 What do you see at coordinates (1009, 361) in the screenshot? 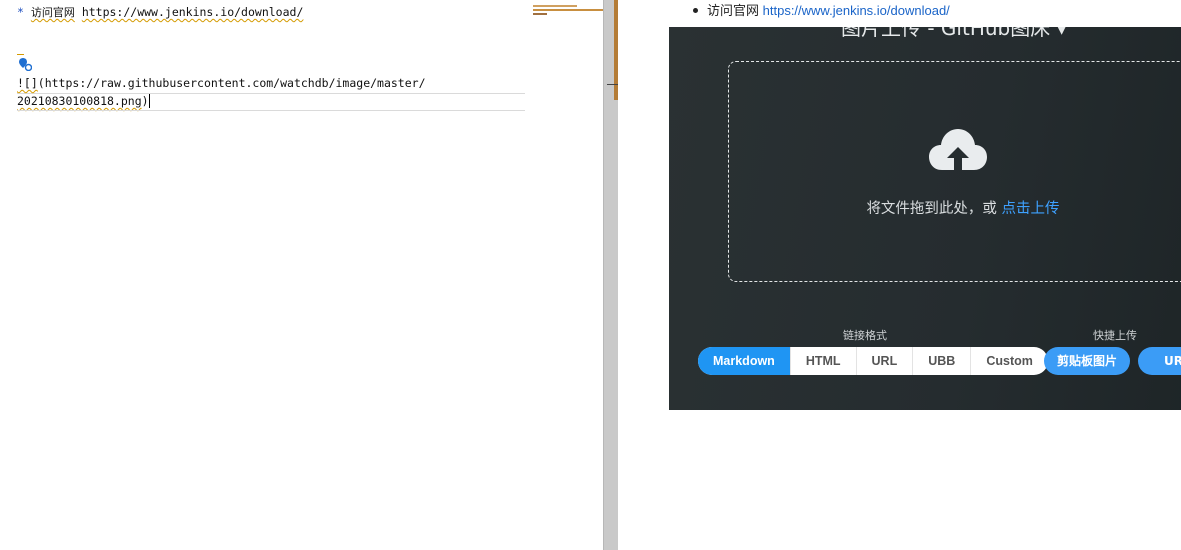
I see `format-custom: Custom` at bounding box center [1009, 361].